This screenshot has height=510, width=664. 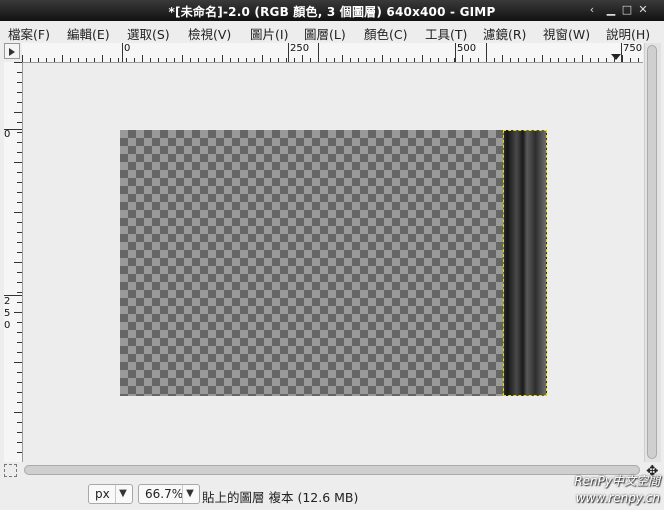 What do you see at coordinates (127, 48) in the screenshot?
I see `ruler-label: 0` at bounding box center [127, 48].